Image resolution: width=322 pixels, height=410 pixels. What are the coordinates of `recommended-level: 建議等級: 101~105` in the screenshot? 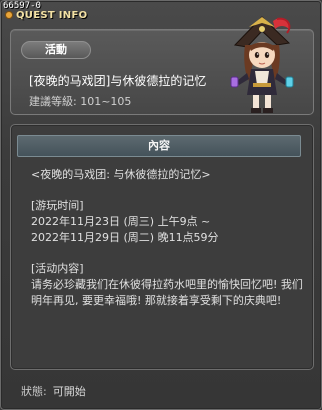 It's located at (80, 101).